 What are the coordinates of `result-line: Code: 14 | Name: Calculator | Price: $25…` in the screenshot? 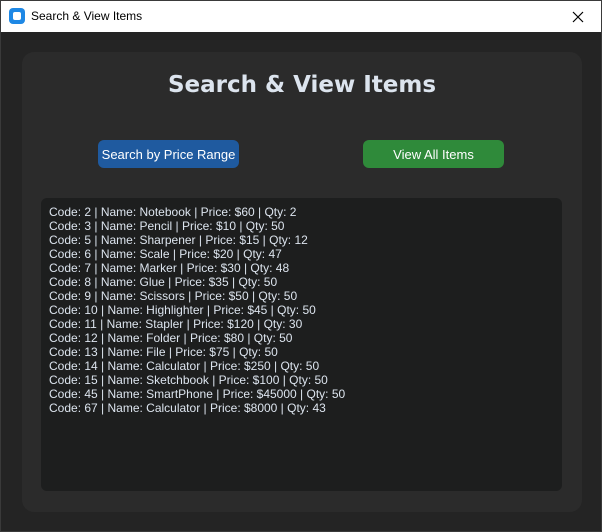 It's located at (184, 366).